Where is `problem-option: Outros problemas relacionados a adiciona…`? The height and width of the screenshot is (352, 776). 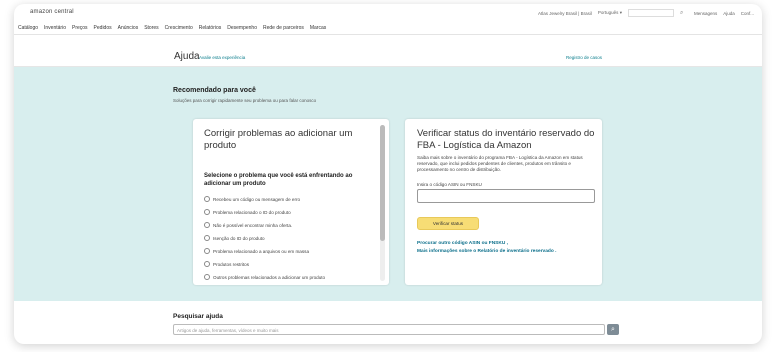
problem-option: Outros problemas relacionados a adiciona… is located at coordinates (264, 277).